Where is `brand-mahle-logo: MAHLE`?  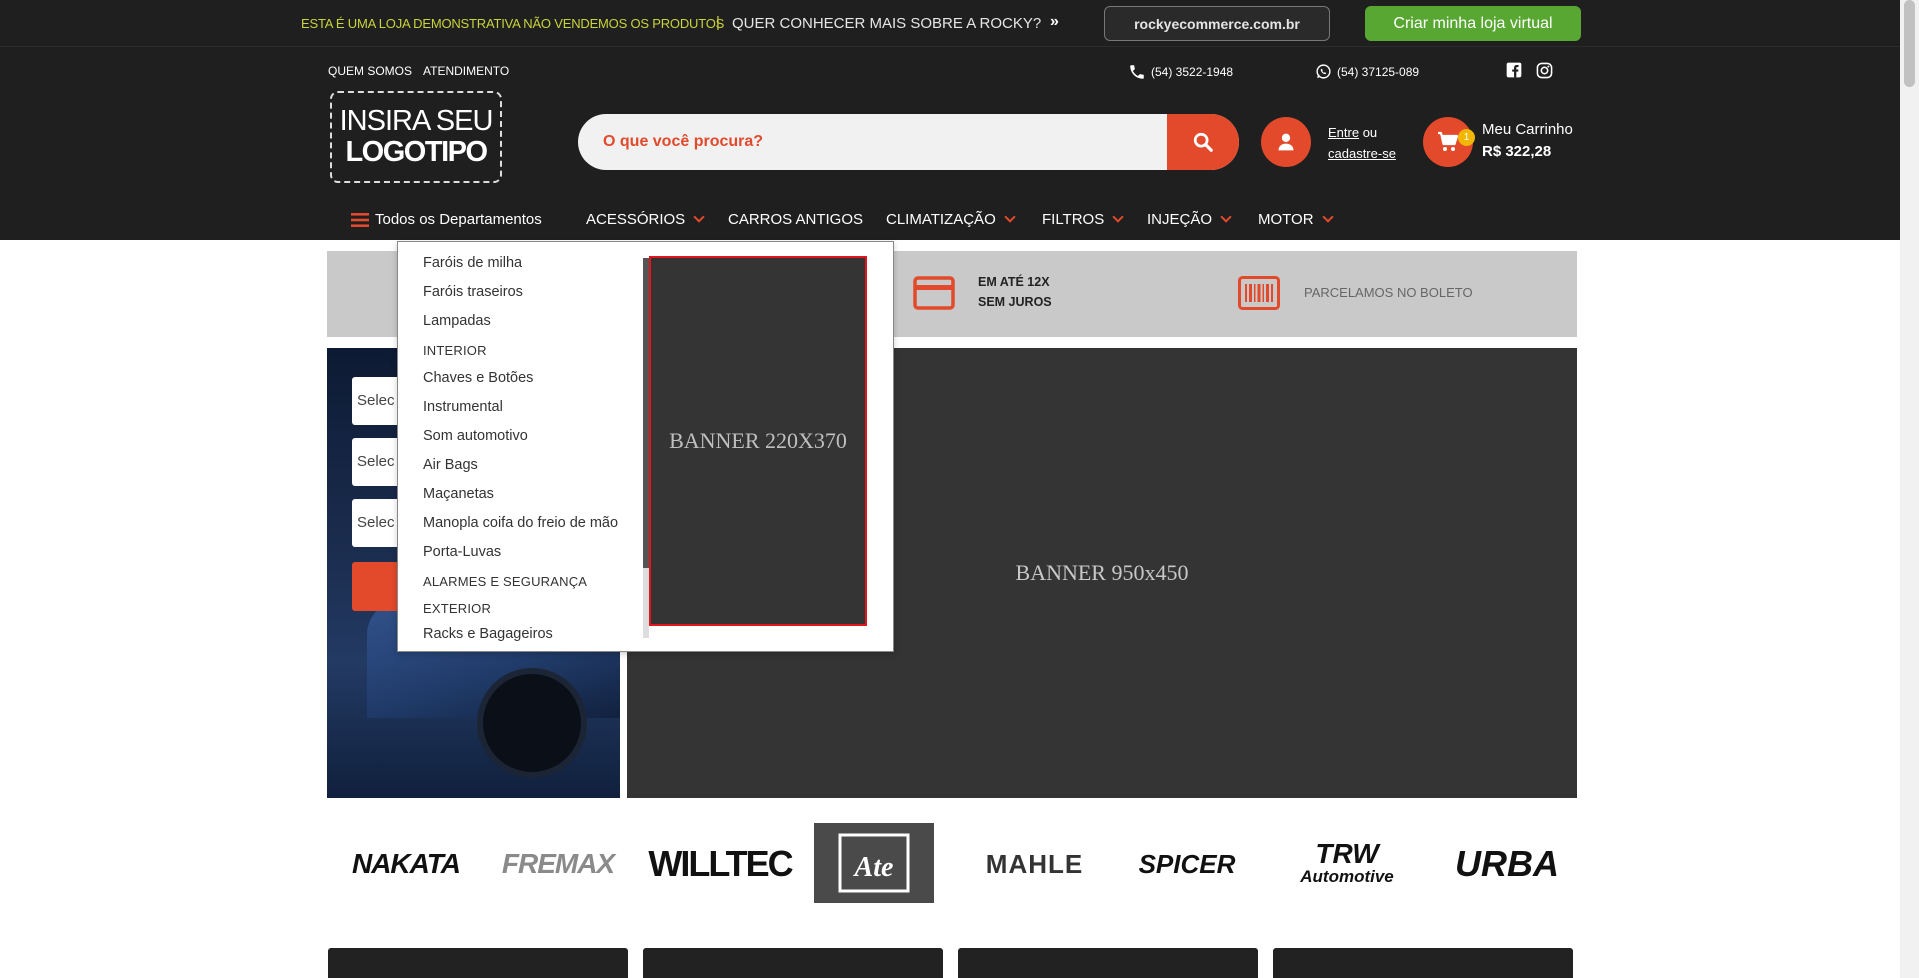 brand-mahle-logo: MAHLE is located at coordinates (1034, 864).